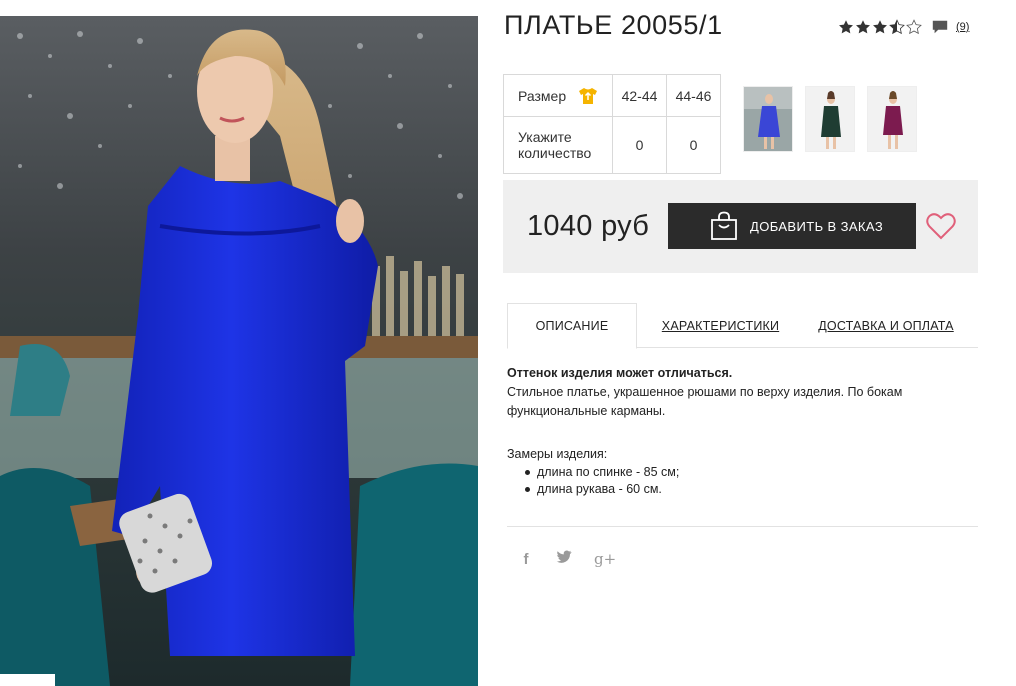 The image size is (1016, 686). What do you see at coordinates (564, 559) in the screenshot?
I see `twitter-icon` at bounding box center [564, 559].